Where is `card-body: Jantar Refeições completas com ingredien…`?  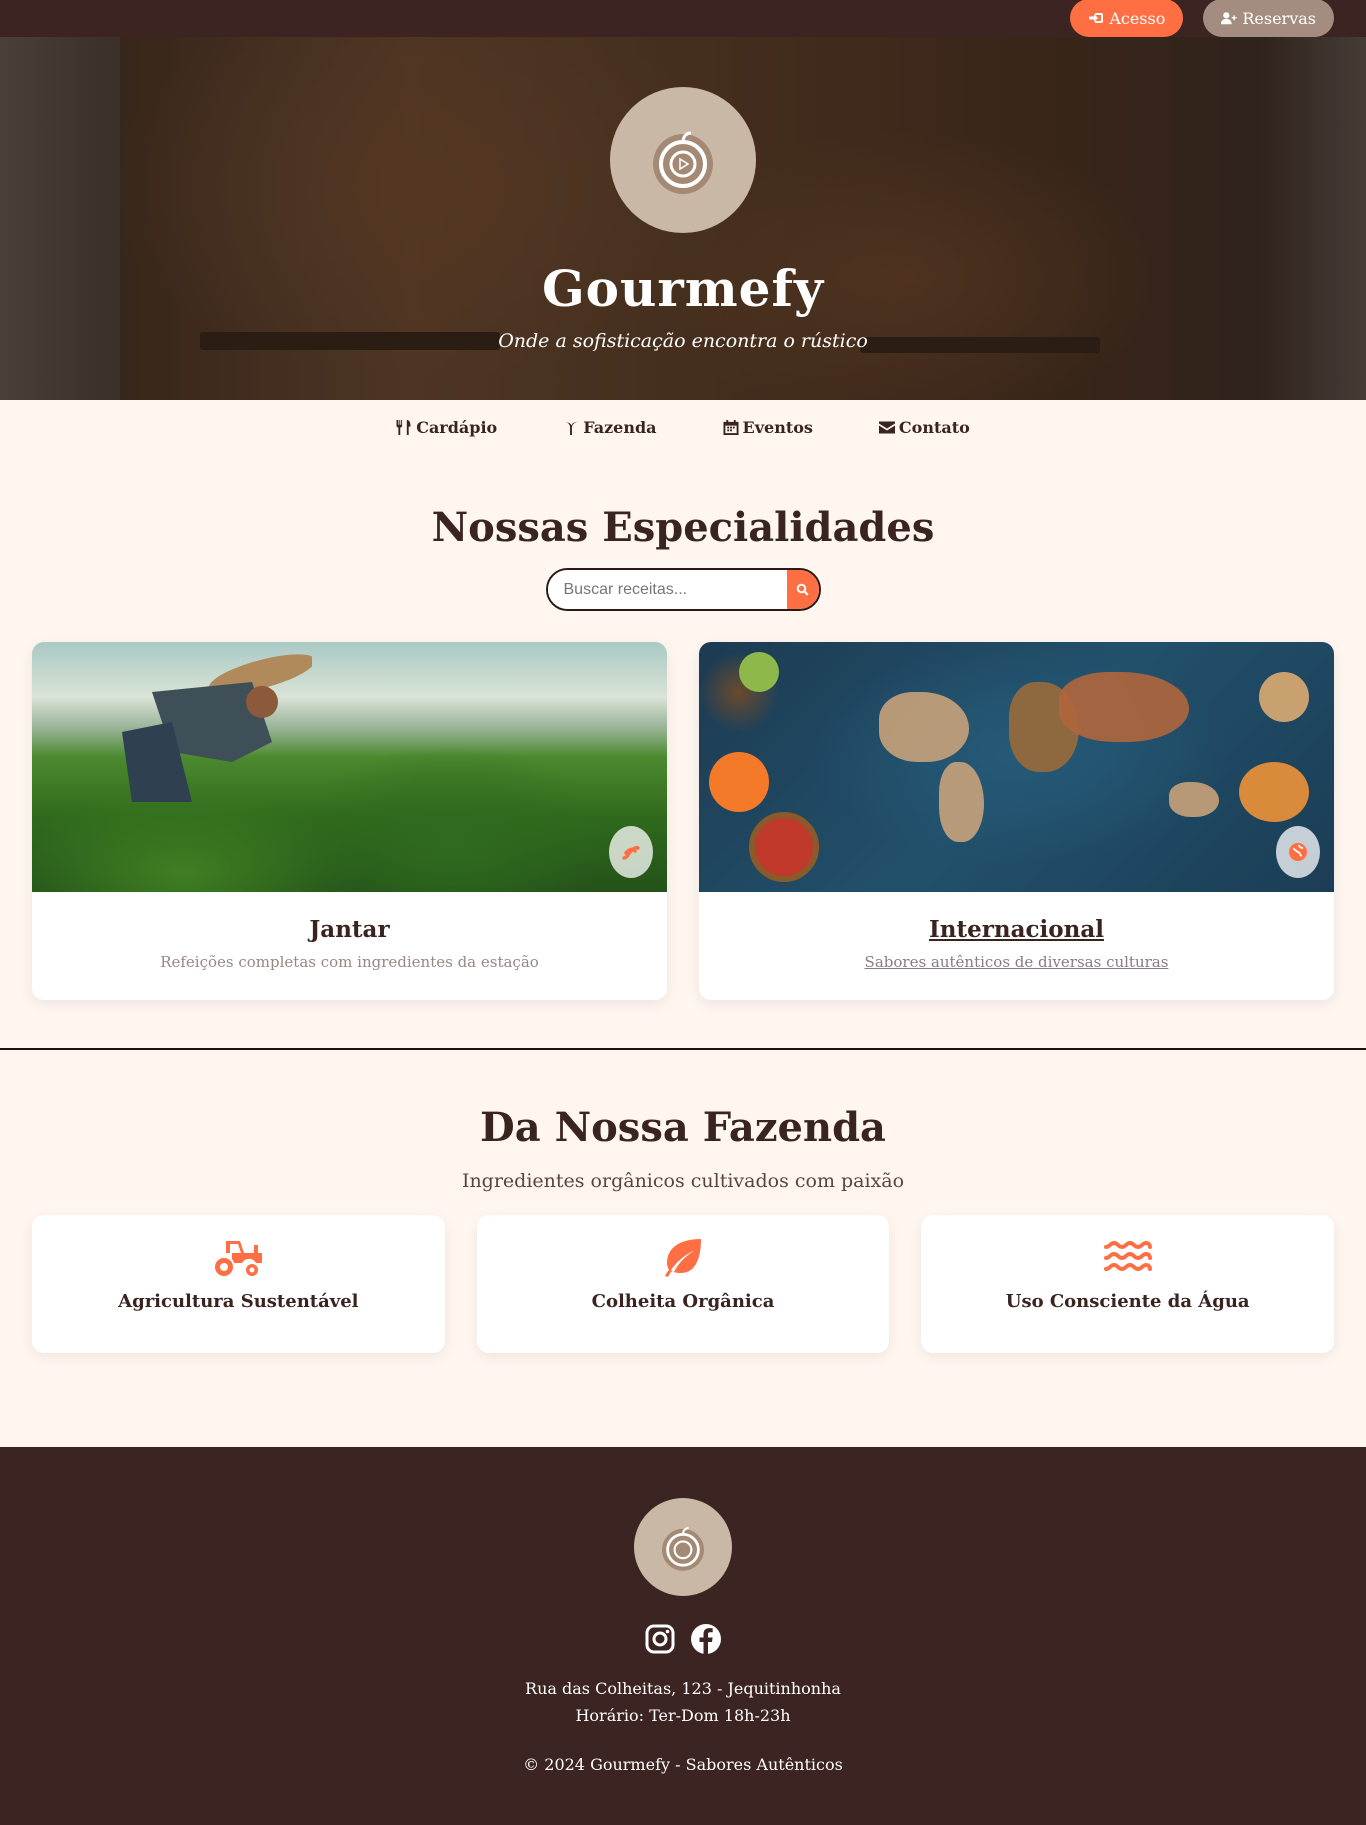 card-body: Jantar Refeições completas com ingredien… is located at coordinates (349, 931).